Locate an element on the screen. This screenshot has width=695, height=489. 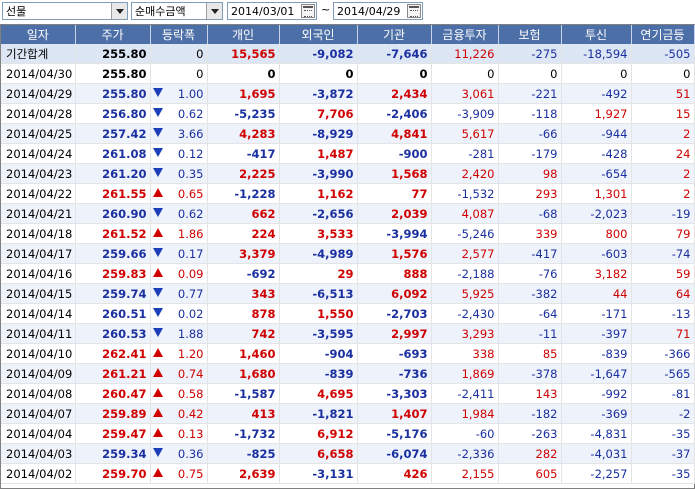
column-header-foreign: 외국인 is located at coordinates (318, 34).